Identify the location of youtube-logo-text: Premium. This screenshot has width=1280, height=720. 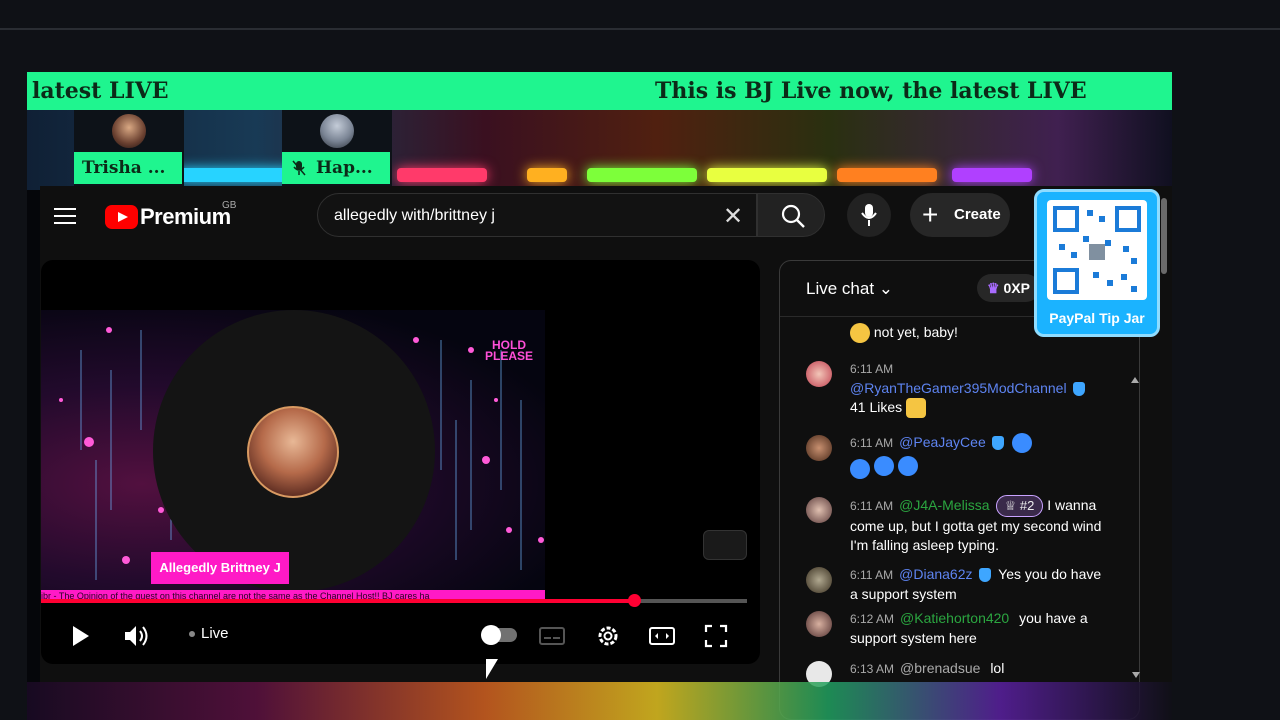
(185, 217).